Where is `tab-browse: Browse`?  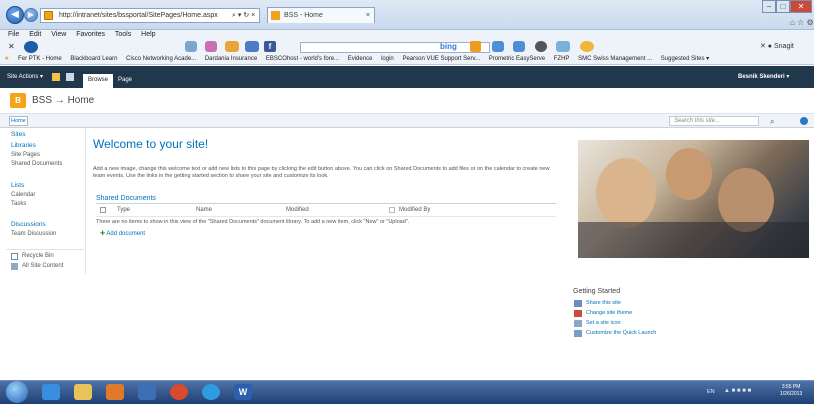 tab-browse: Browse is located at coordinates (98, 81).